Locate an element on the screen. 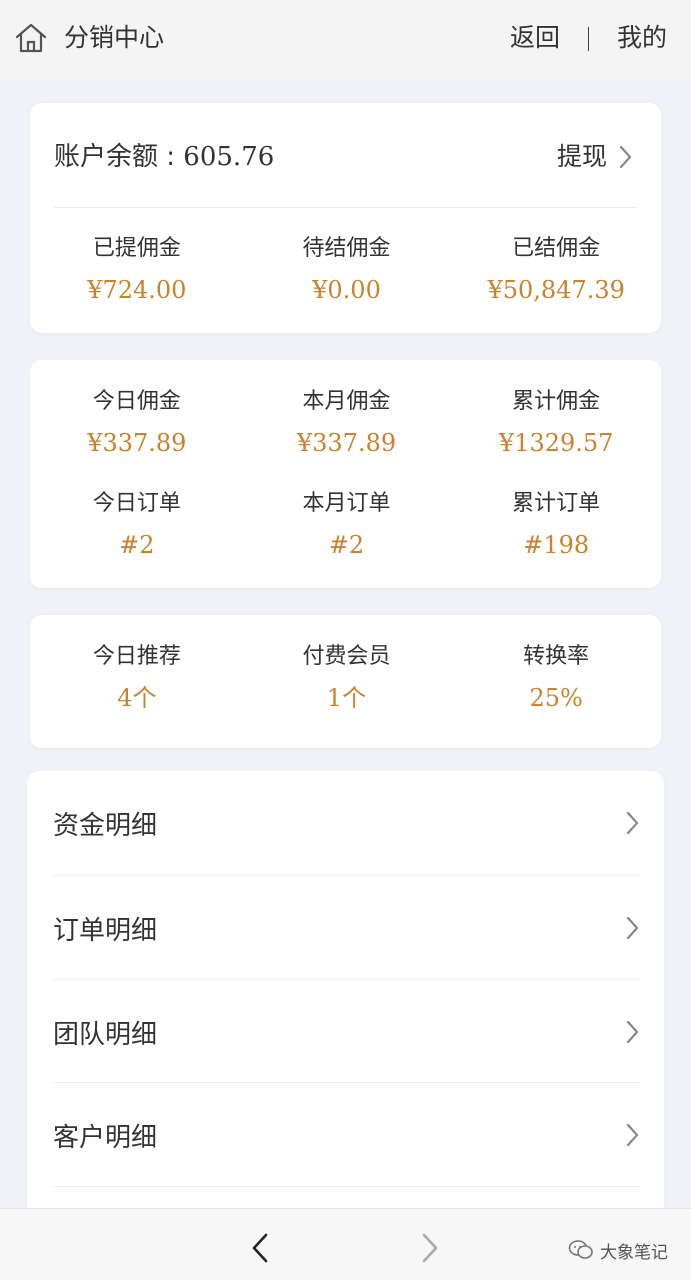 The height and width of the screenshot is (1280, 691). orders-row: 今日订单 #2 本月订单 #2 累计订单 #198 is located at coordinates (345, 525).